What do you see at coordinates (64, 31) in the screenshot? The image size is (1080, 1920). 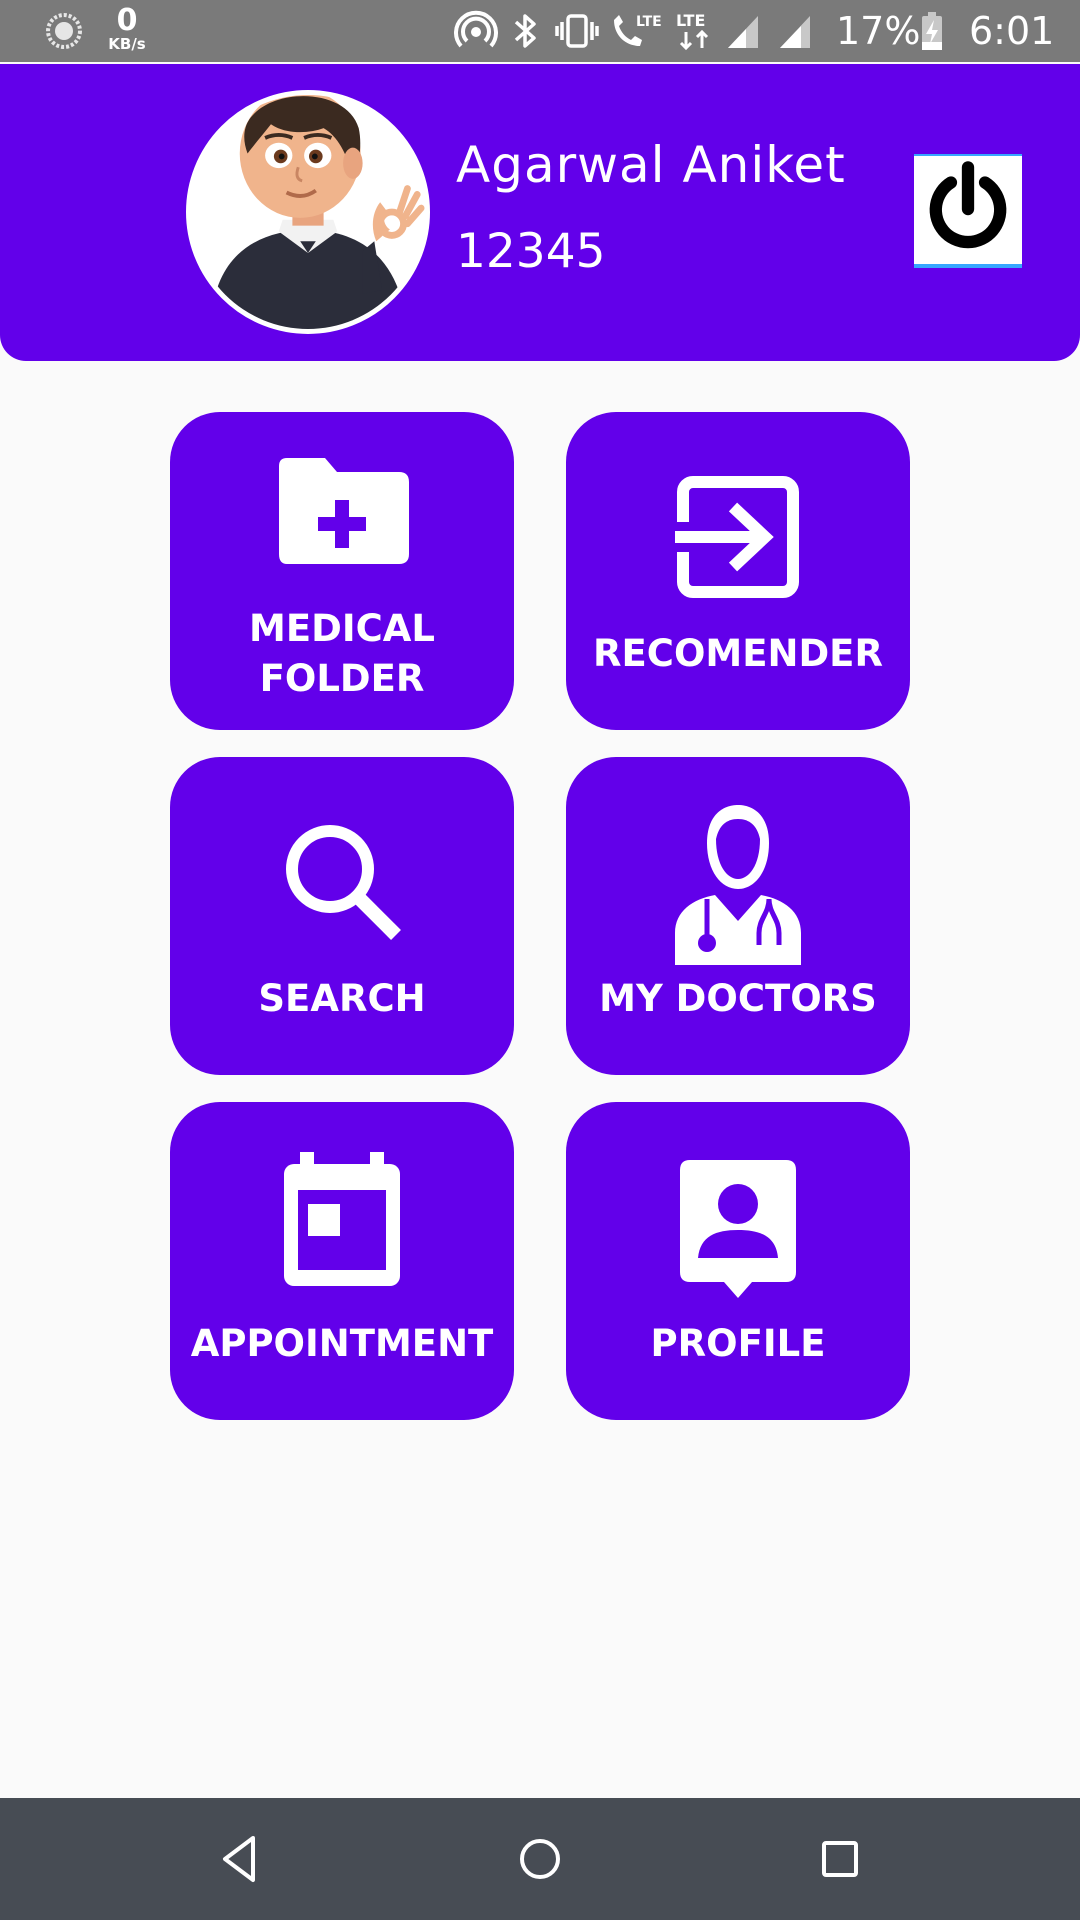 I see `speed-gauge-icon` at bounding box center [64, 31].